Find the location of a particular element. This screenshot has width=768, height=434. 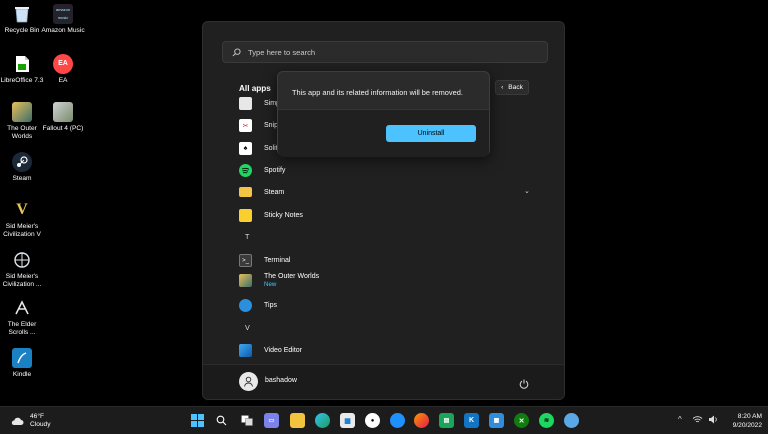

desktop-icon-steam: Steam is located at coordinates (22, 167).